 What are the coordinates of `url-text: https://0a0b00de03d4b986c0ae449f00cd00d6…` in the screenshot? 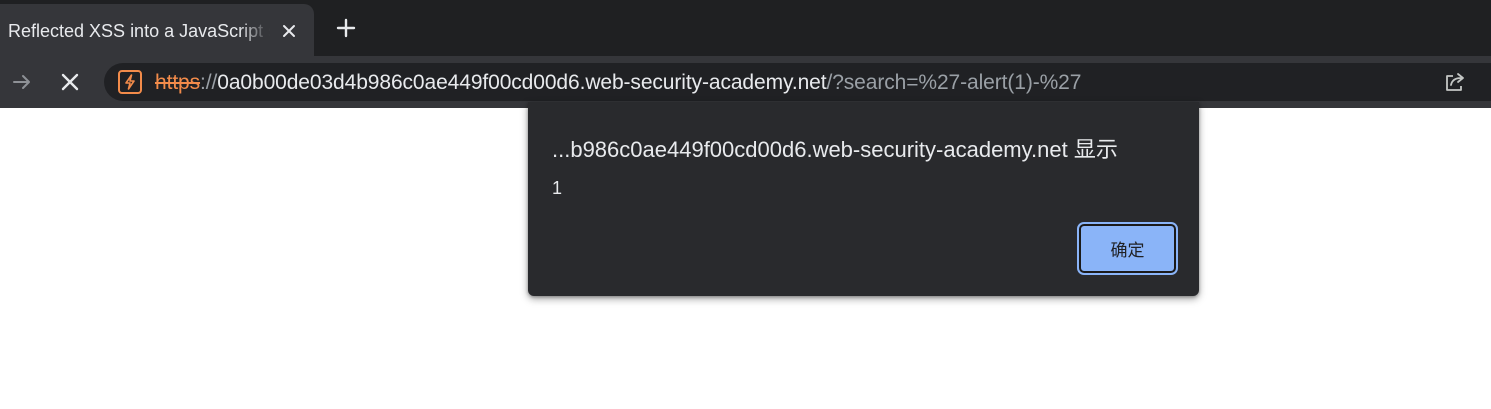 It's located at (618, 83).